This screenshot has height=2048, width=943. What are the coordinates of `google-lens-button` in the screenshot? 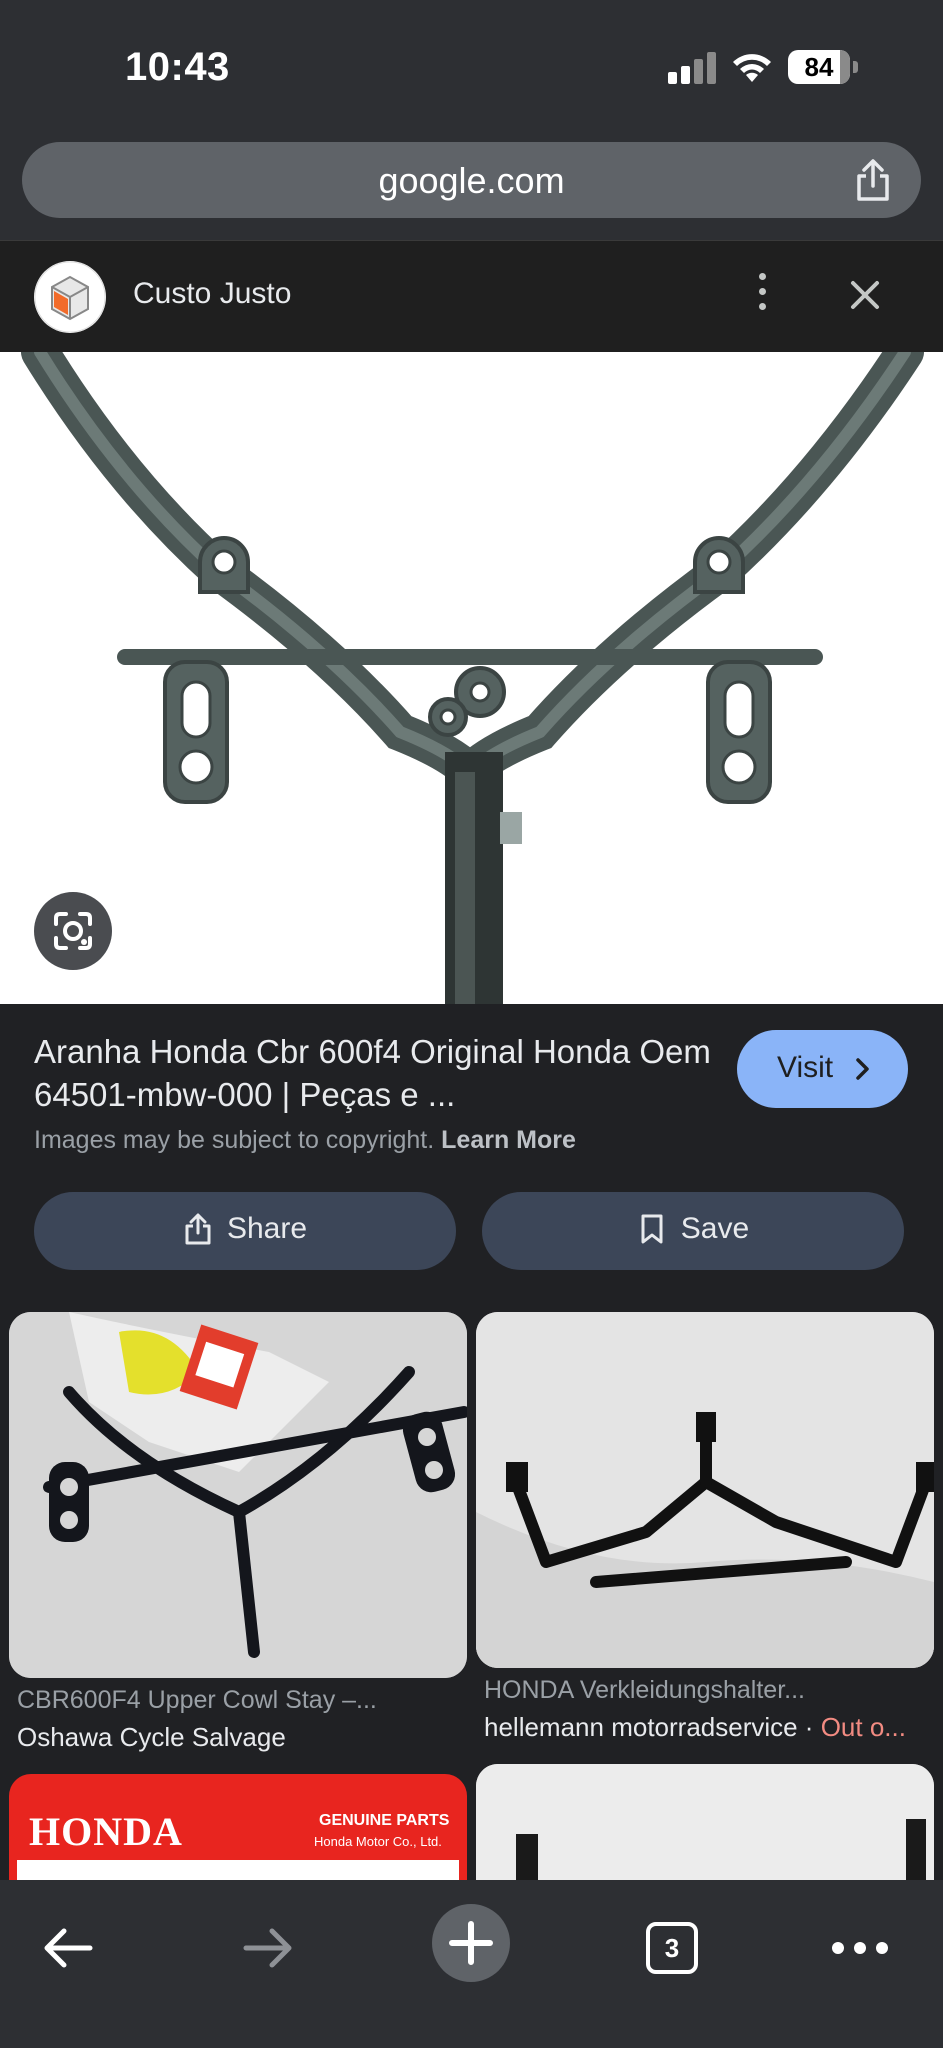 It's located at (73, 931).